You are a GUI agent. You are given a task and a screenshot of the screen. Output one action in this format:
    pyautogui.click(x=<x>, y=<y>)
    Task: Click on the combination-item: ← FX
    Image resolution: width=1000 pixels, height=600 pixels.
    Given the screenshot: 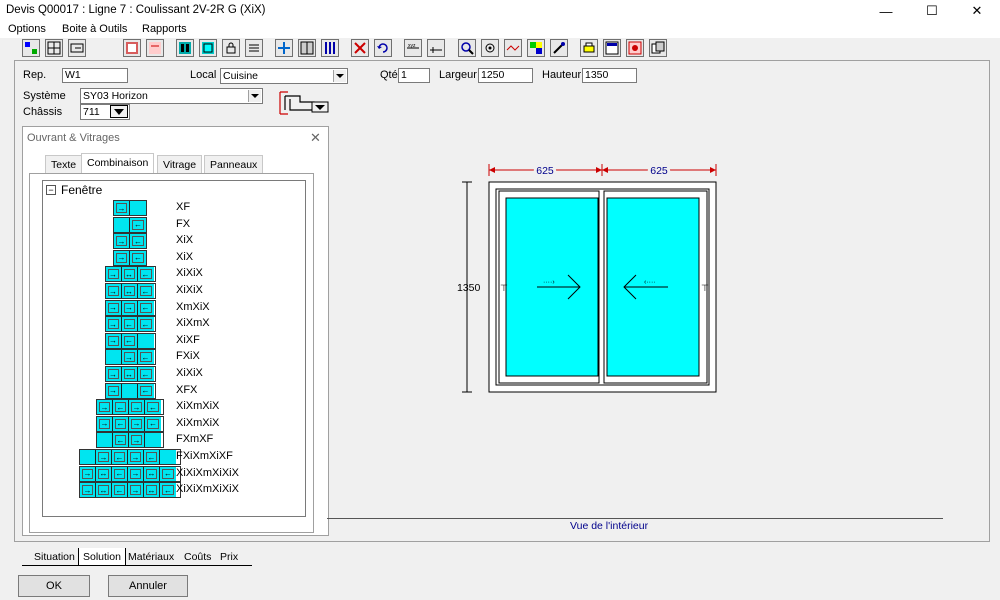 What is the action you would take?
    pyautogui.click(x=173, y=224)
    